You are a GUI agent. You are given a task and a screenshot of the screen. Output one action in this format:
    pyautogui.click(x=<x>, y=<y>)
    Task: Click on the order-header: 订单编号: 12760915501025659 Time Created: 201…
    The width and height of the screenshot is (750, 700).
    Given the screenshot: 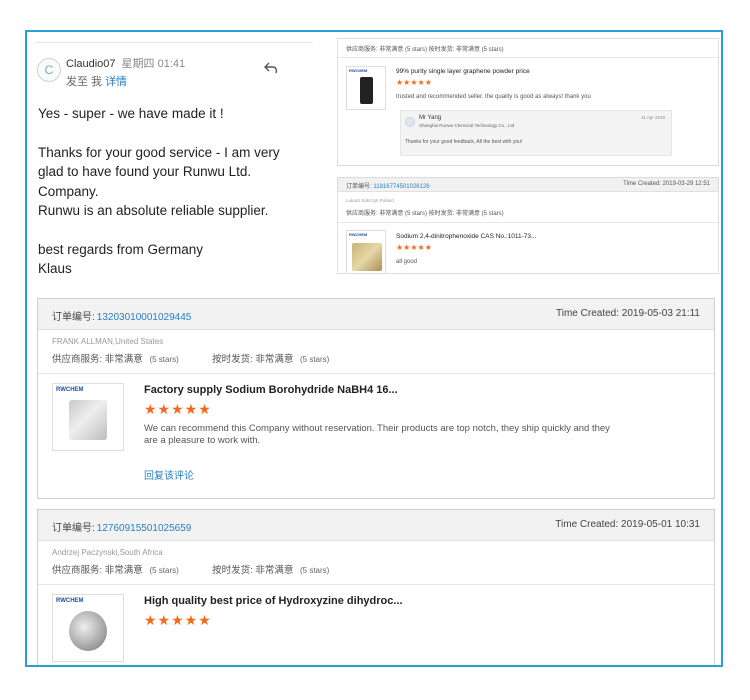 What is the action you would take?
    pyautogui.click(x=376, y=525)
    